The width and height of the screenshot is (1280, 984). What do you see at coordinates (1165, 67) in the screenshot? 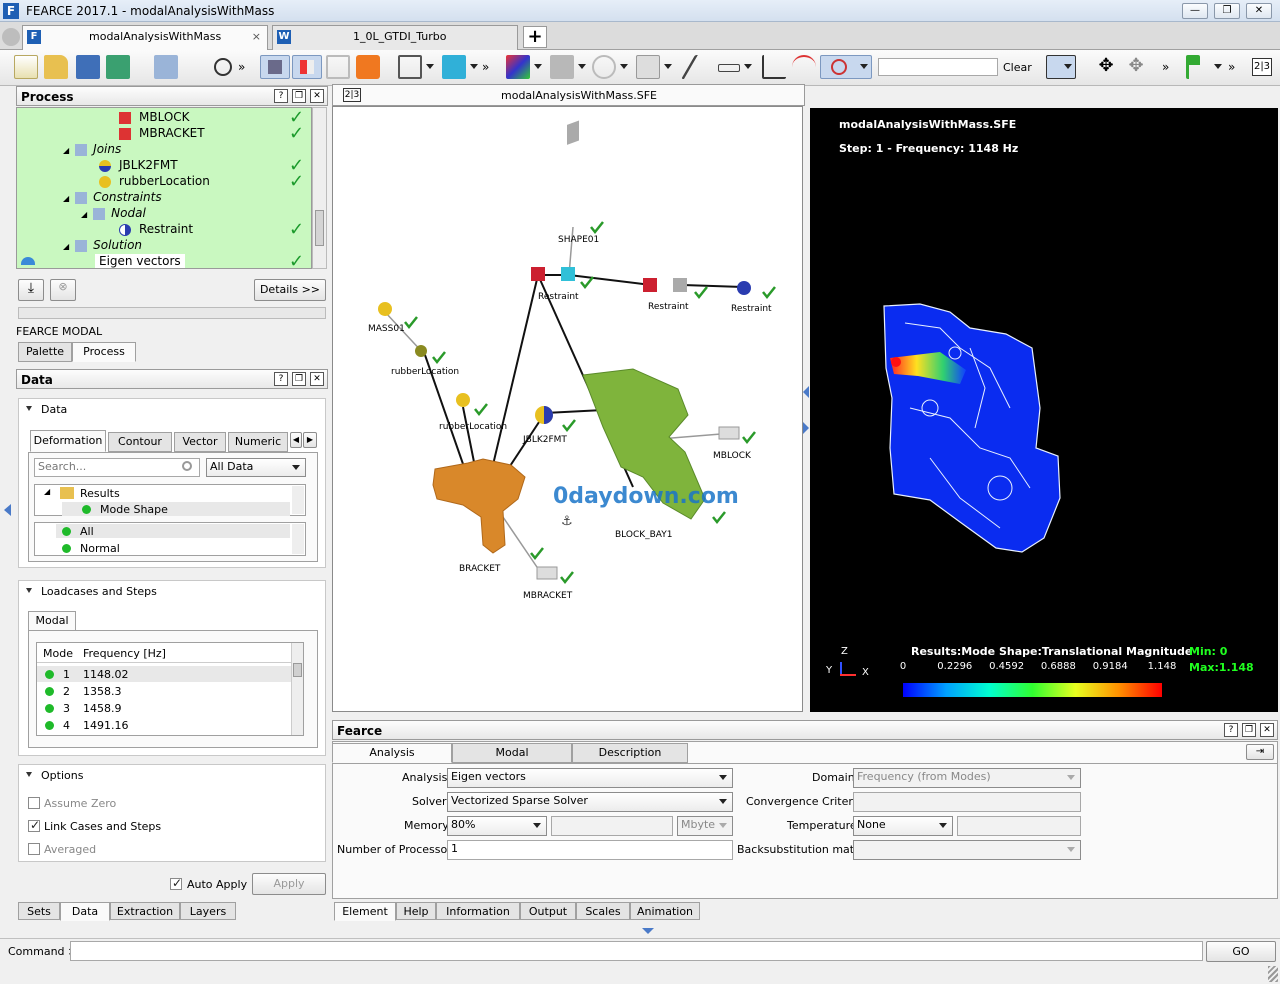
I see `more-chevron-icon-3: »` at bounding box center [1165, 67].